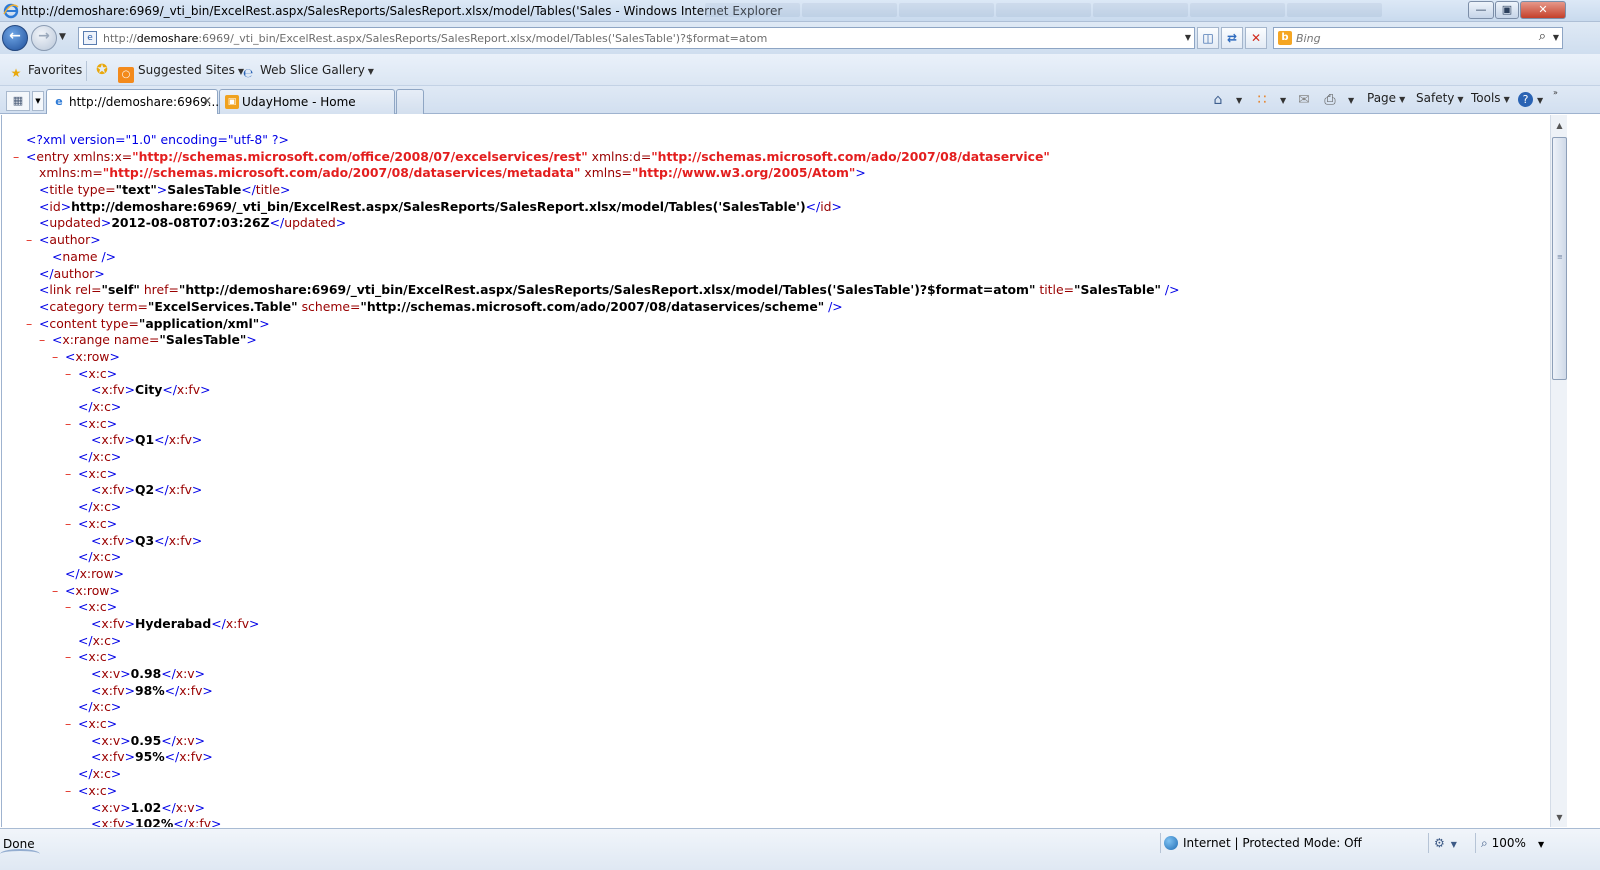 The height and width of the screenshot is (870, 1600). Describe the element at coordinates (132, 101) in the screenshot. I see `tab-demoshare: e http://demoshare:6969... ✕` at that location.